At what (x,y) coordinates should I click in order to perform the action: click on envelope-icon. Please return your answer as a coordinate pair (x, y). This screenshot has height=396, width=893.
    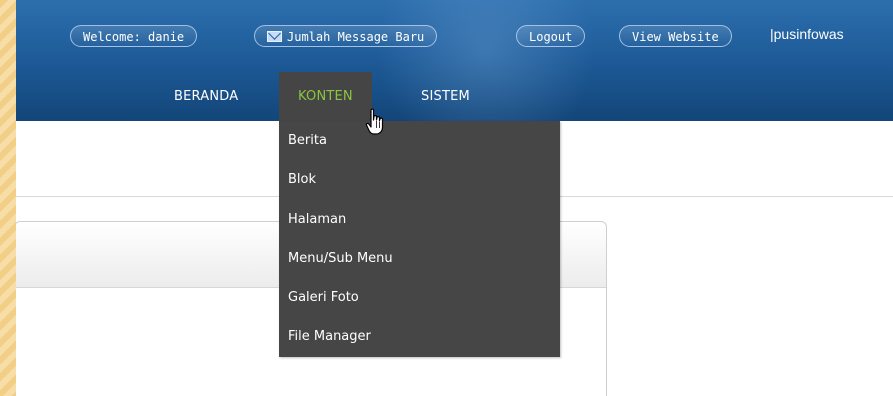
    Looking at the image, I should click on (274, 36).